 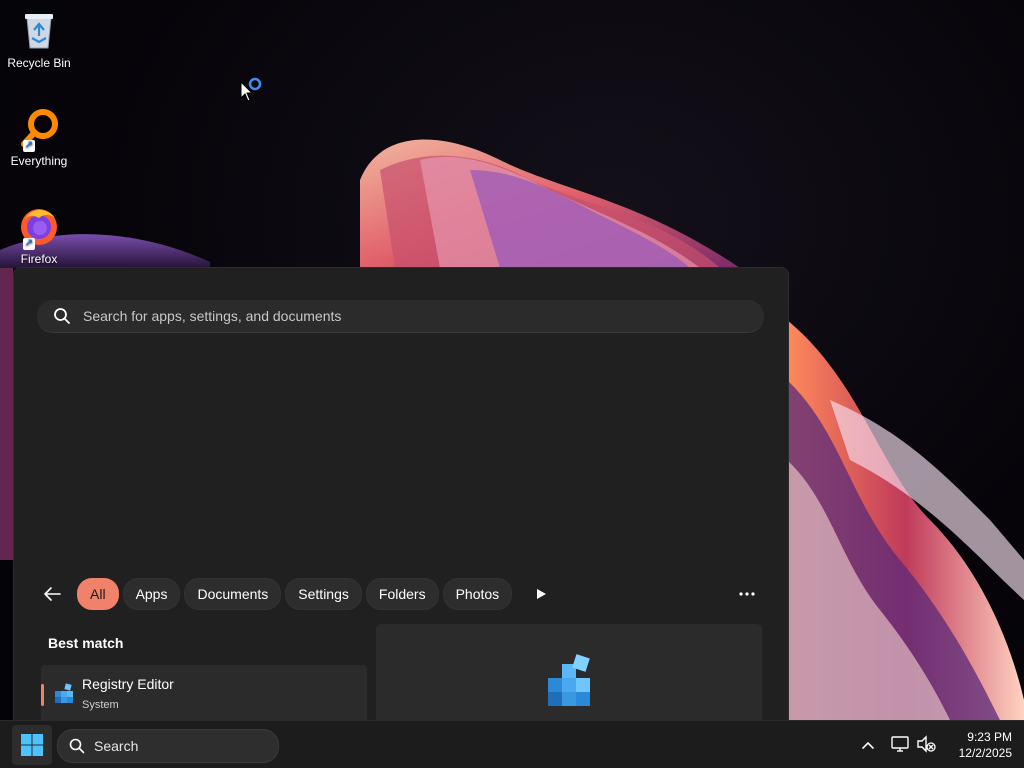 I want to click on more-dots-icon, so click(x=747, y=594).